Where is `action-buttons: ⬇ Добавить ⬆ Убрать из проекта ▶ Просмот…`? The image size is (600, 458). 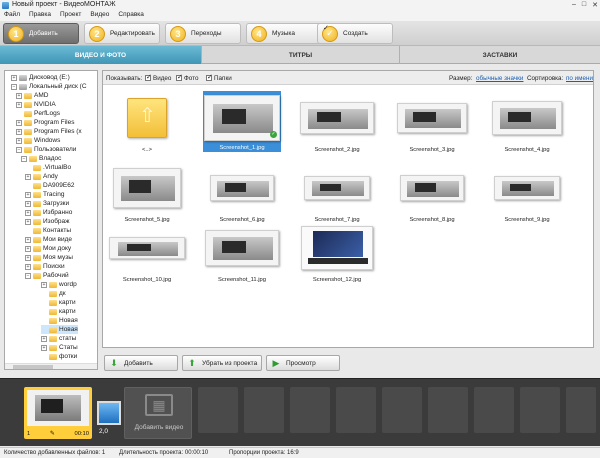
action-buttons: ⬇ Добавить ⬆ Убрать из проекта ▶ Просмот… is located at coordinates (348, 363).